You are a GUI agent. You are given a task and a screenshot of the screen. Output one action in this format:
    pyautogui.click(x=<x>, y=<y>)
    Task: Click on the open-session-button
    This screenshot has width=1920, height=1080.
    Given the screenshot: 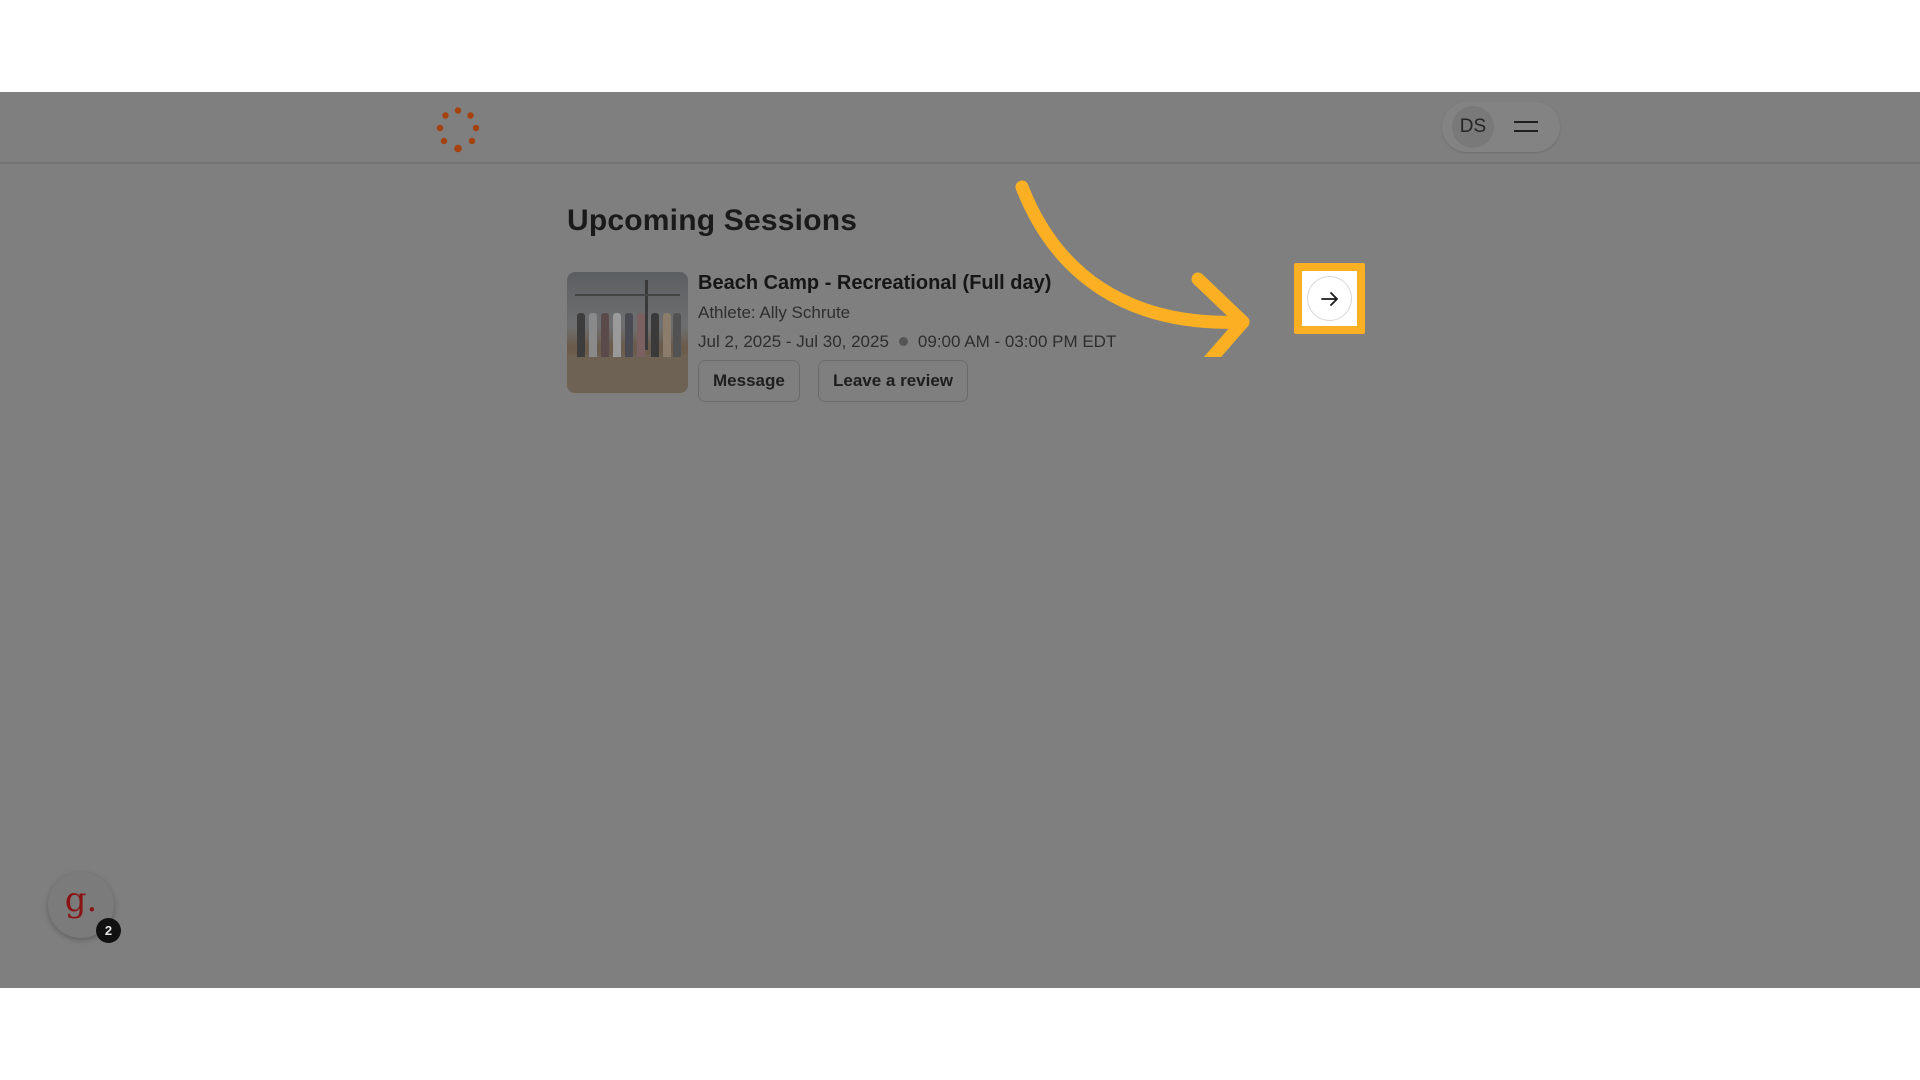 What is the action you would take?
    pyautogui.click(x=1329, y=298)
    